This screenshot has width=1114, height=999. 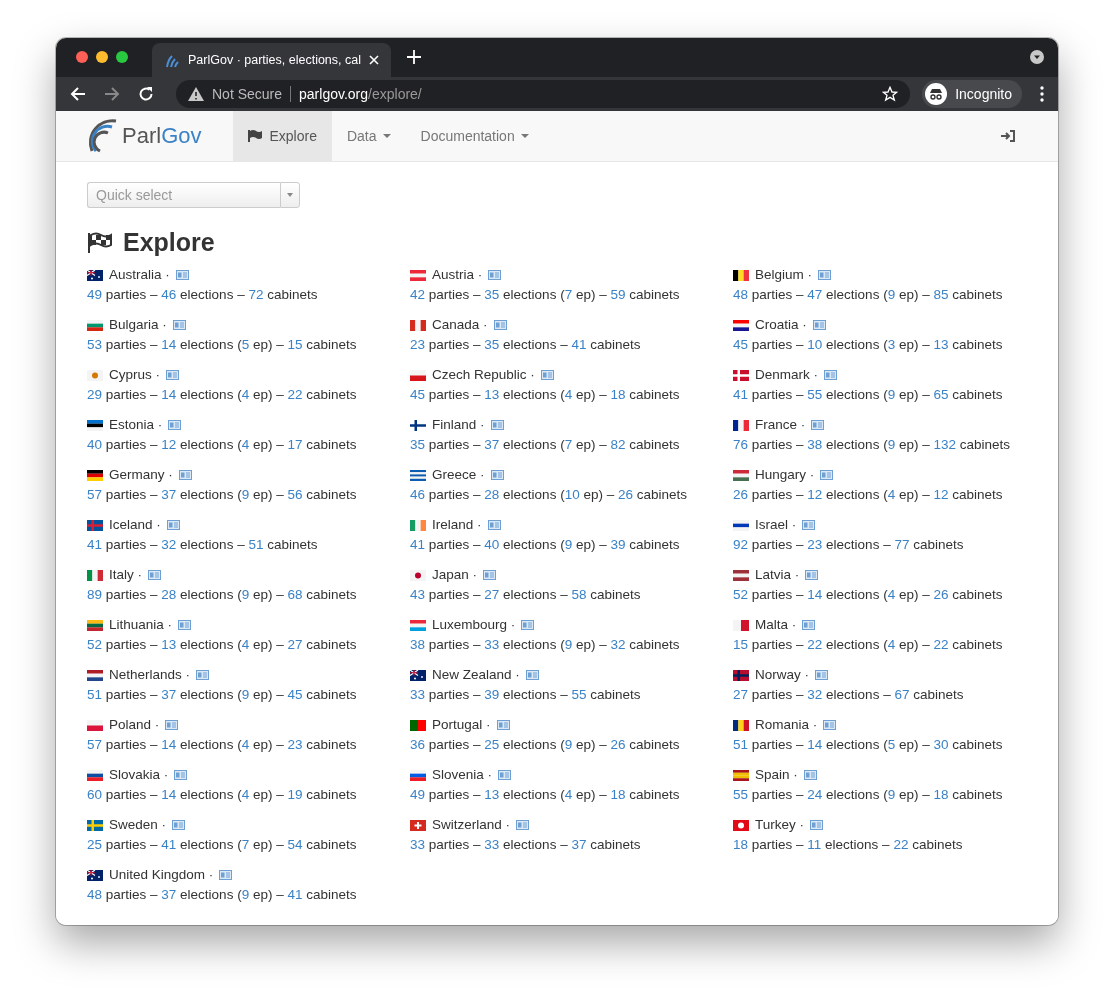 What do you see at coordinates (161, 875) in the screenshot?
I see `country-name: United Kingdom ·` at bounding box center [161, 875].